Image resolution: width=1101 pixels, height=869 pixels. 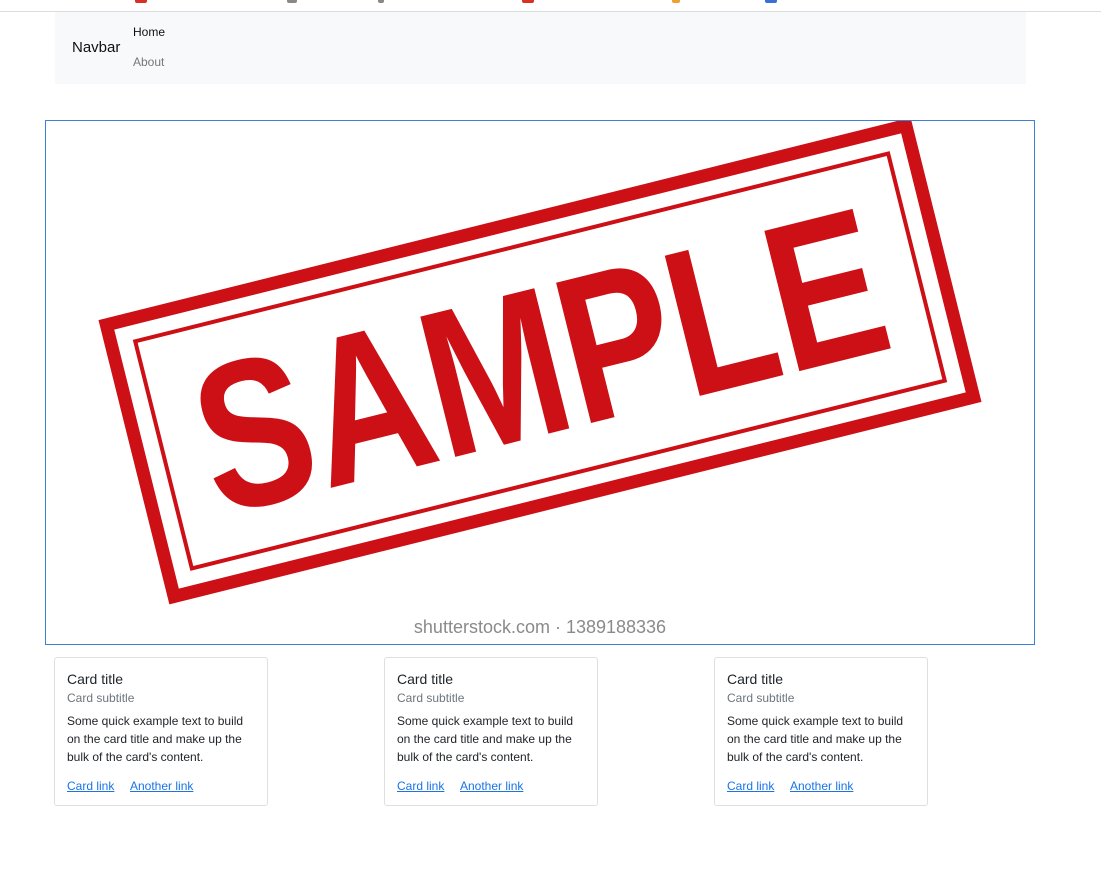 What do you see at coordinates (550, 6) in the screenshot?
I see `browser-bookmarks-strip` at bounding box center [550, 6].